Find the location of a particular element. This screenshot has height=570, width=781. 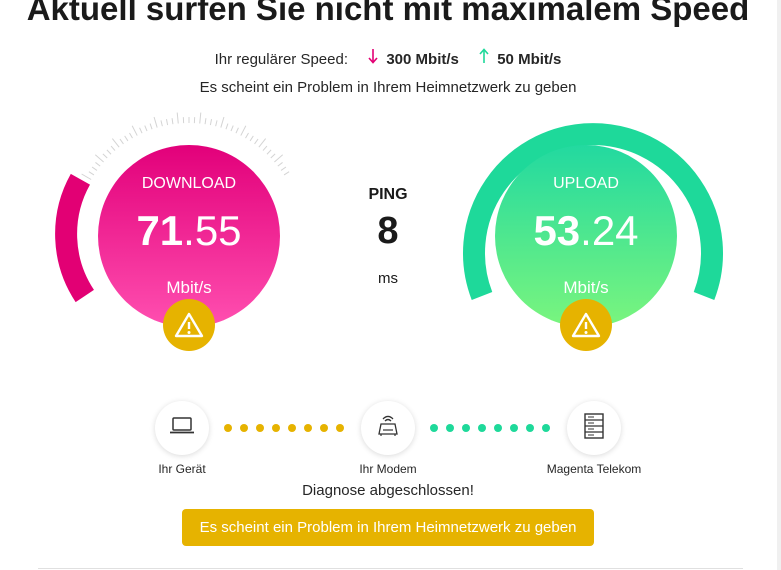

scrollbar is located at coordinates (779, 285).